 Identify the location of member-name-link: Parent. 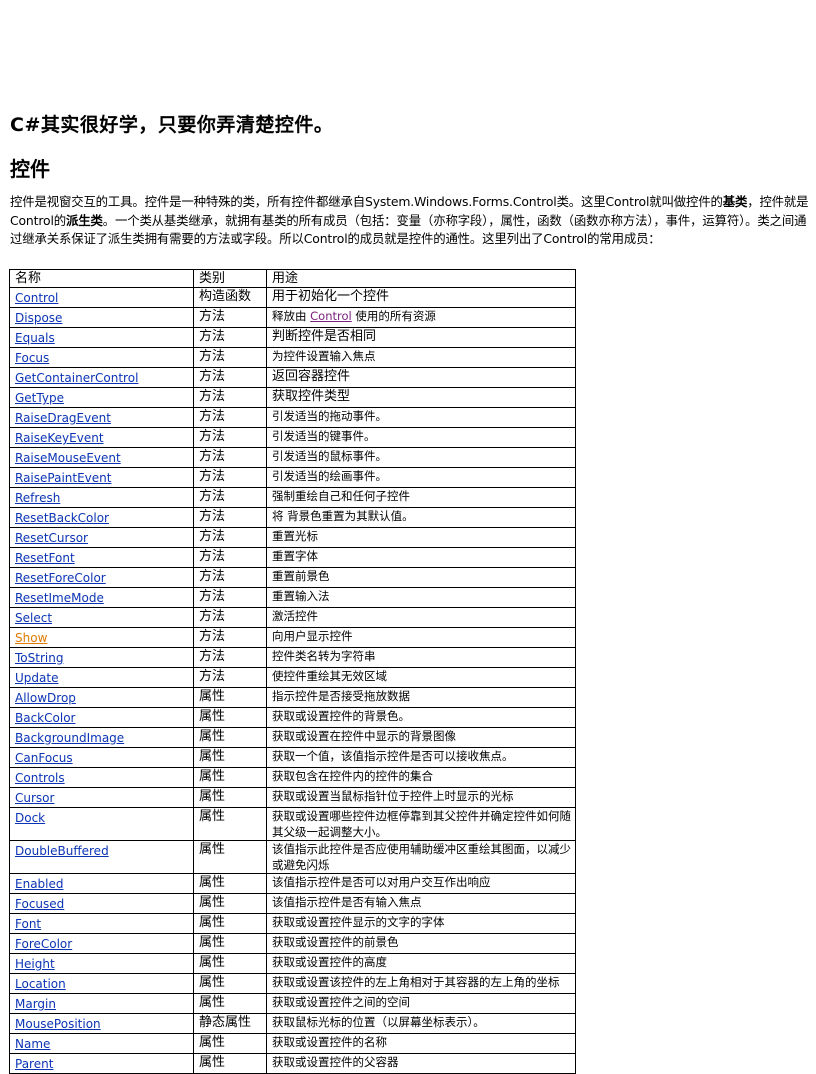
(34, 1064).